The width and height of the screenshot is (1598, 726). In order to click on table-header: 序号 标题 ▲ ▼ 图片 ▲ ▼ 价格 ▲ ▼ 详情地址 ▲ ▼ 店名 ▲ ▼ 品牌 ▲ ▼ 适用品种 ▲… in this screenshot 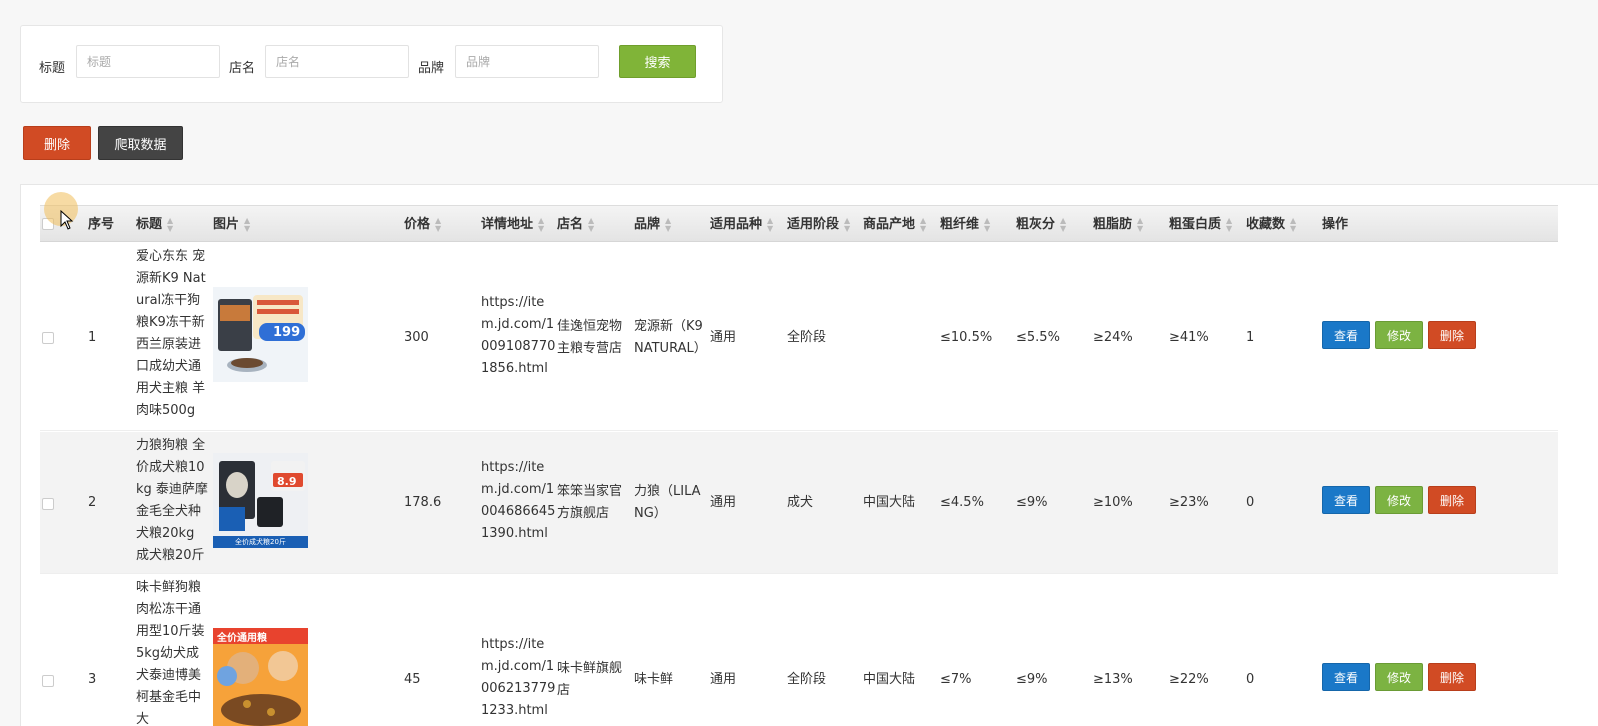, I will do `click(799, 223)`.